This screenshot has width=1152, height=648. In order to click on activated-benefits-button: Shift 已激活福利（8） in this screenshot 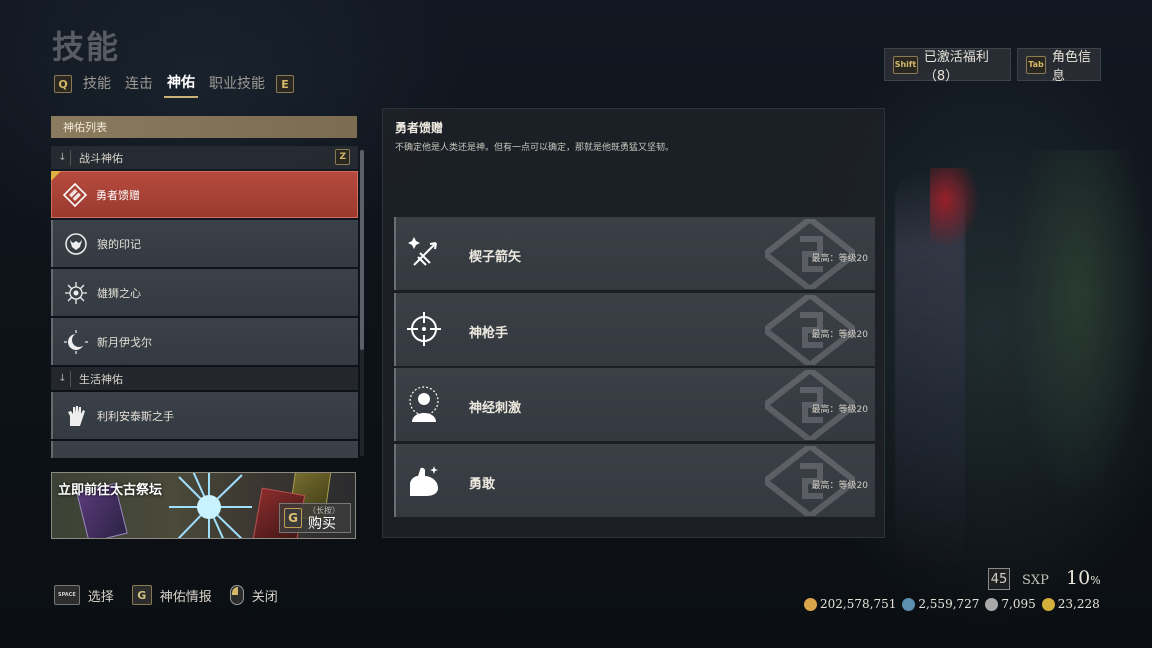, I will do `click(947, 66)`.